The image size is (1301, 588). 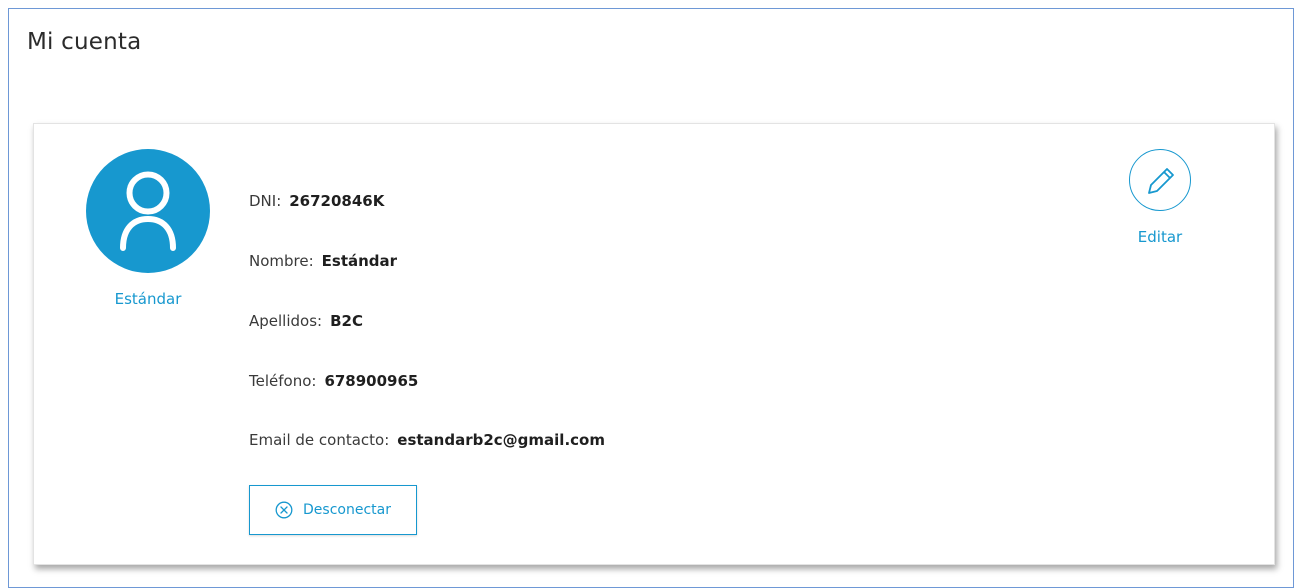 What do you see at coordinates (281, 261) in the screenshot?
I see `field-nombre-label: Nombre:` at bounding box center [281, 261].